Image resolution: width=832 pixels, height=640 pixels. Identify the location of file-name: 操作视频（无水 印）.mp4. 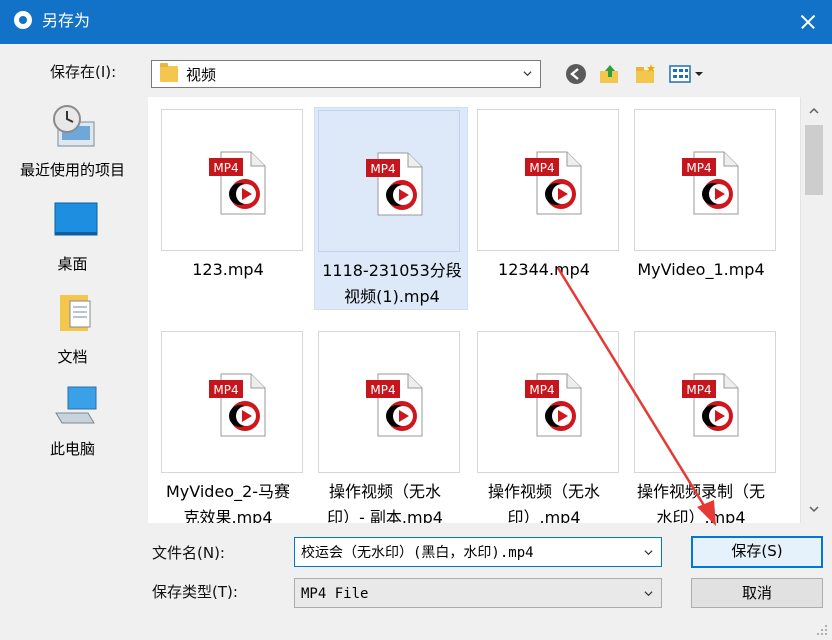
(544, 501).